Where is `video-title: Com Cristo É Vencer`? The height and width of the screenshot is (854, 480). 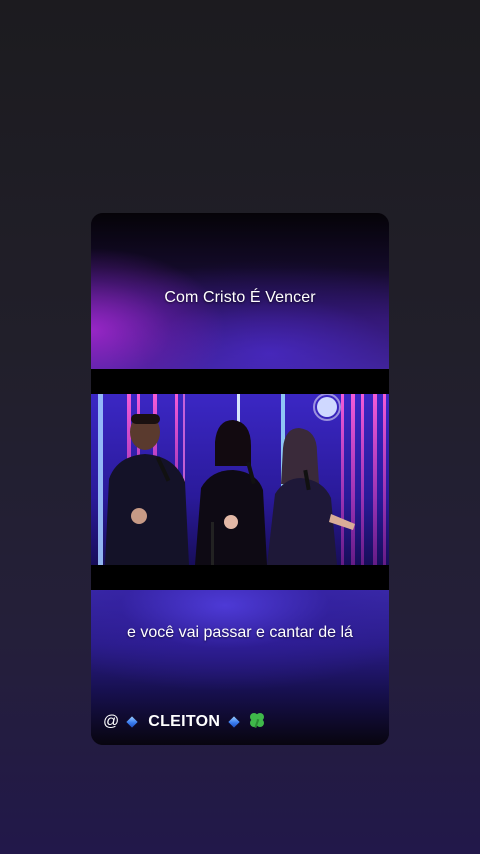
video-title: Com Cristo É Vencer is located at coordinates (240, 297).